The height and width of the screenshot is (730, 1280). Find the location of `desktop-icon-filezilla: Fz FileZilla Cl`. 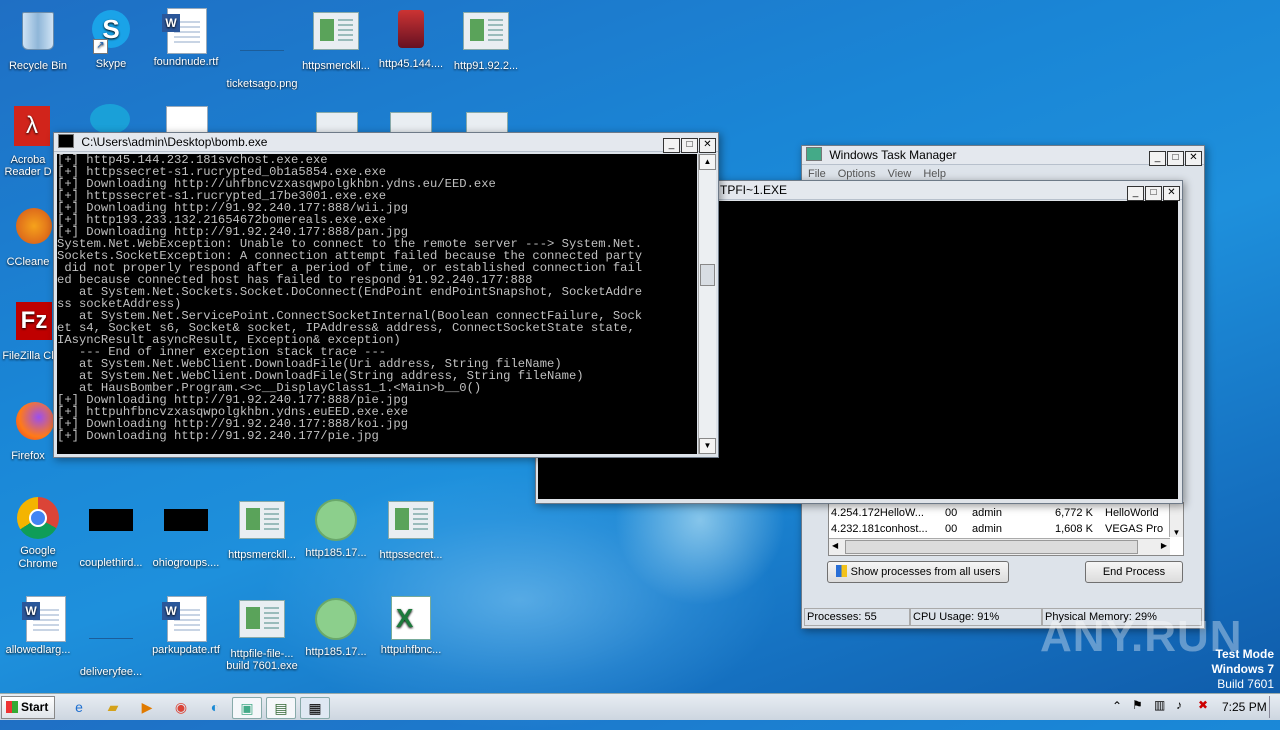

desktop-icon-filezilla: Fz FileZilla Cl is located at coordinates (28, 331).